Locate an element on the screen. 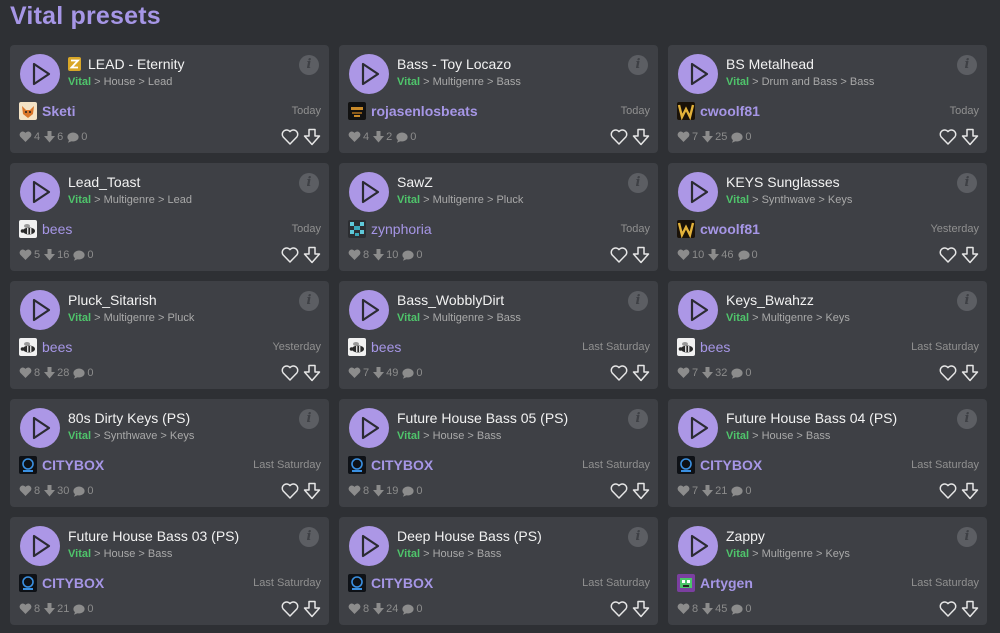  preset-name: SawZ is located at coordinates (415, 182).